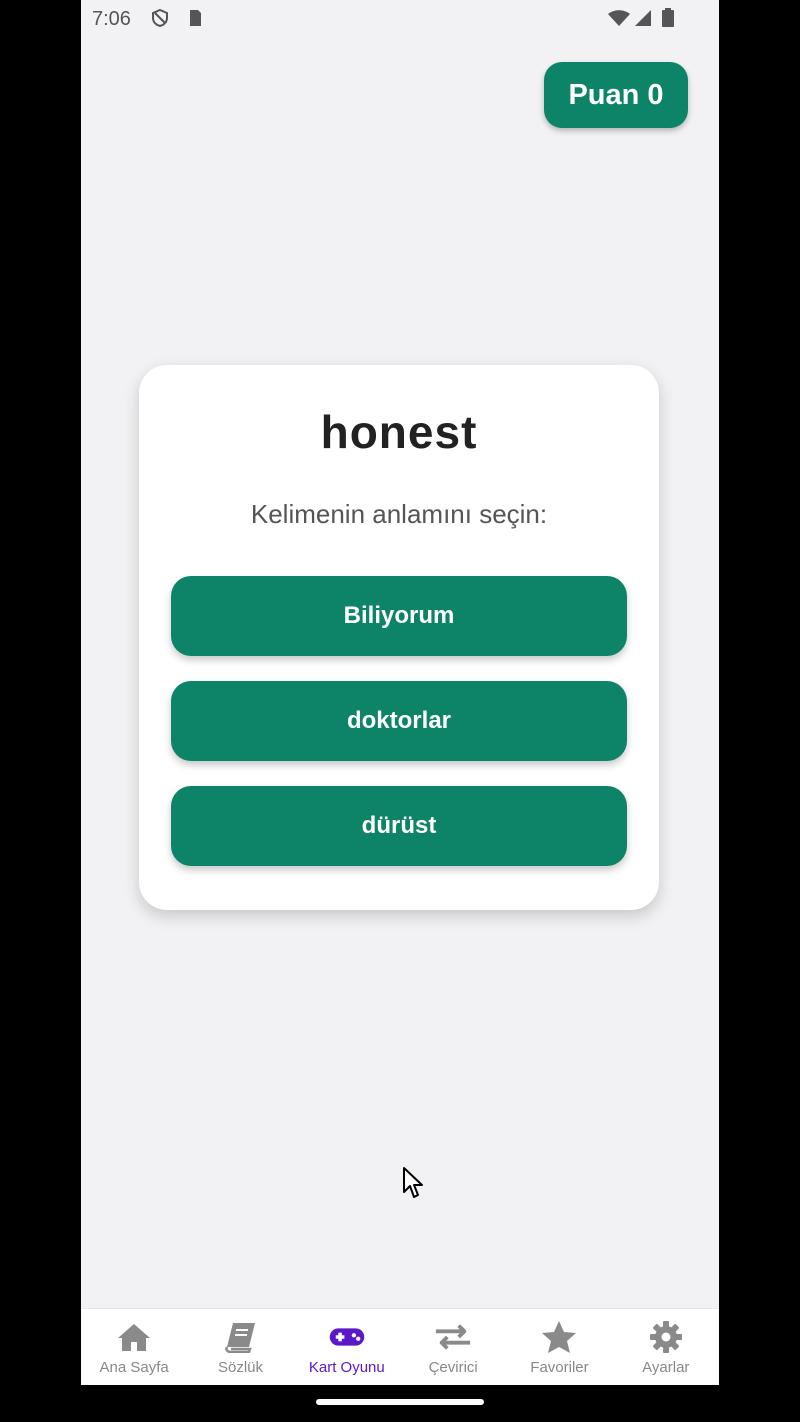  Describe the element at coordinates (400, 19) in the screenshot. I see `status-bar: 7:06` at that location.